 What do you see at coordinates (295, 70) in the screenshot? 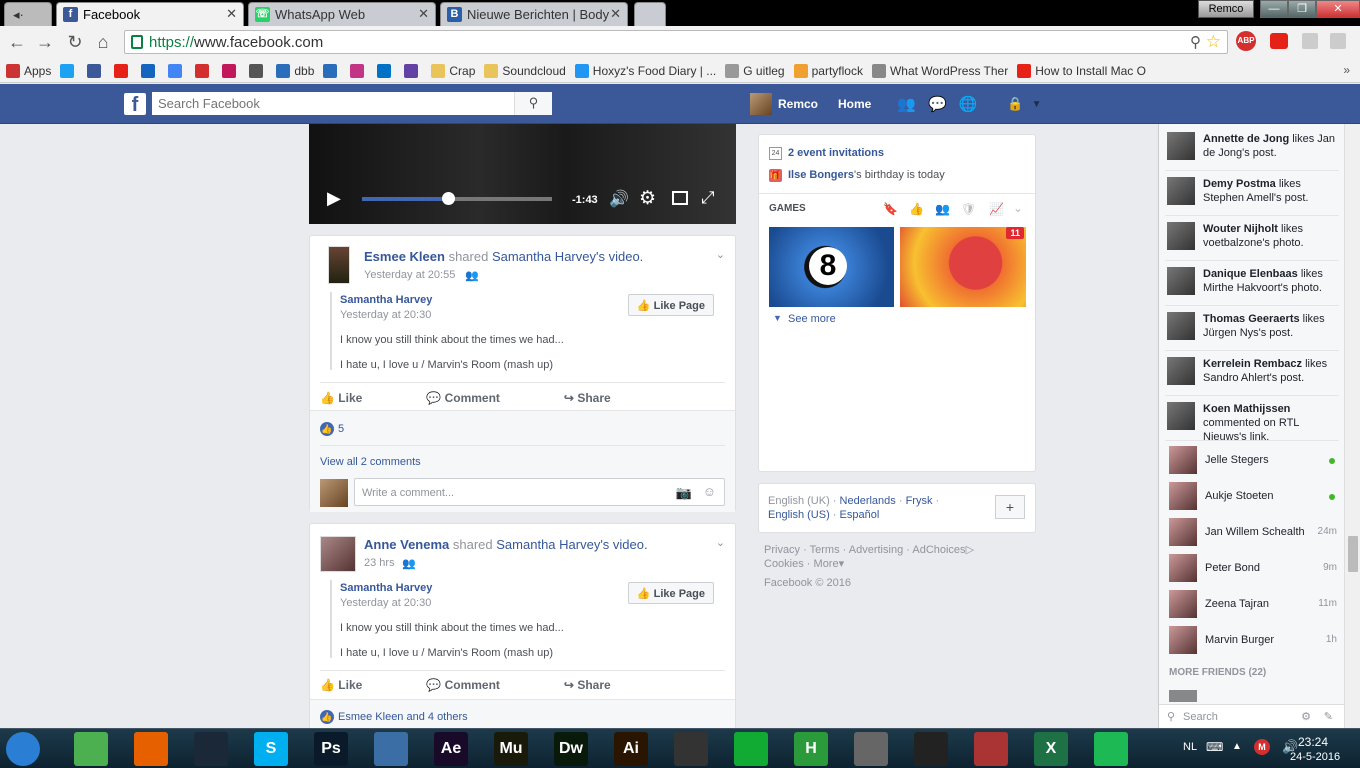
I see `bookmark-item: dbb` at bounding box center [295, 70].